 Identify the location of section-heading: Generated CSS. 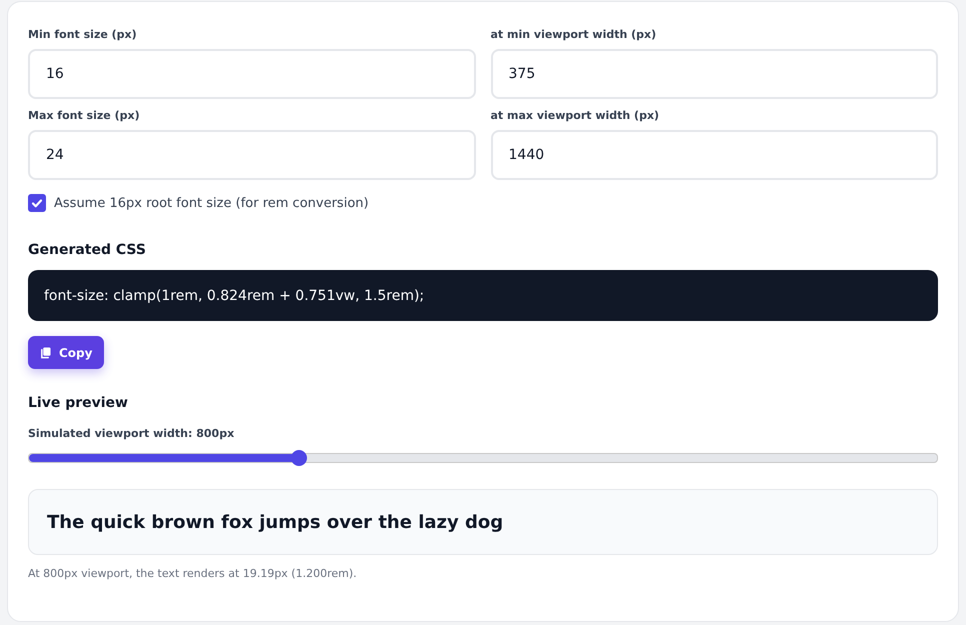
(87, 250).